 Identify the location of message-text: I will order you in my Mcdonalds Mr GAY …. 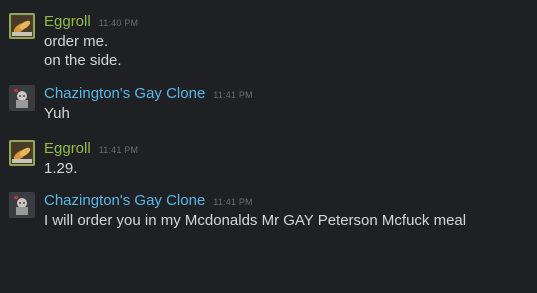
(255, 220).